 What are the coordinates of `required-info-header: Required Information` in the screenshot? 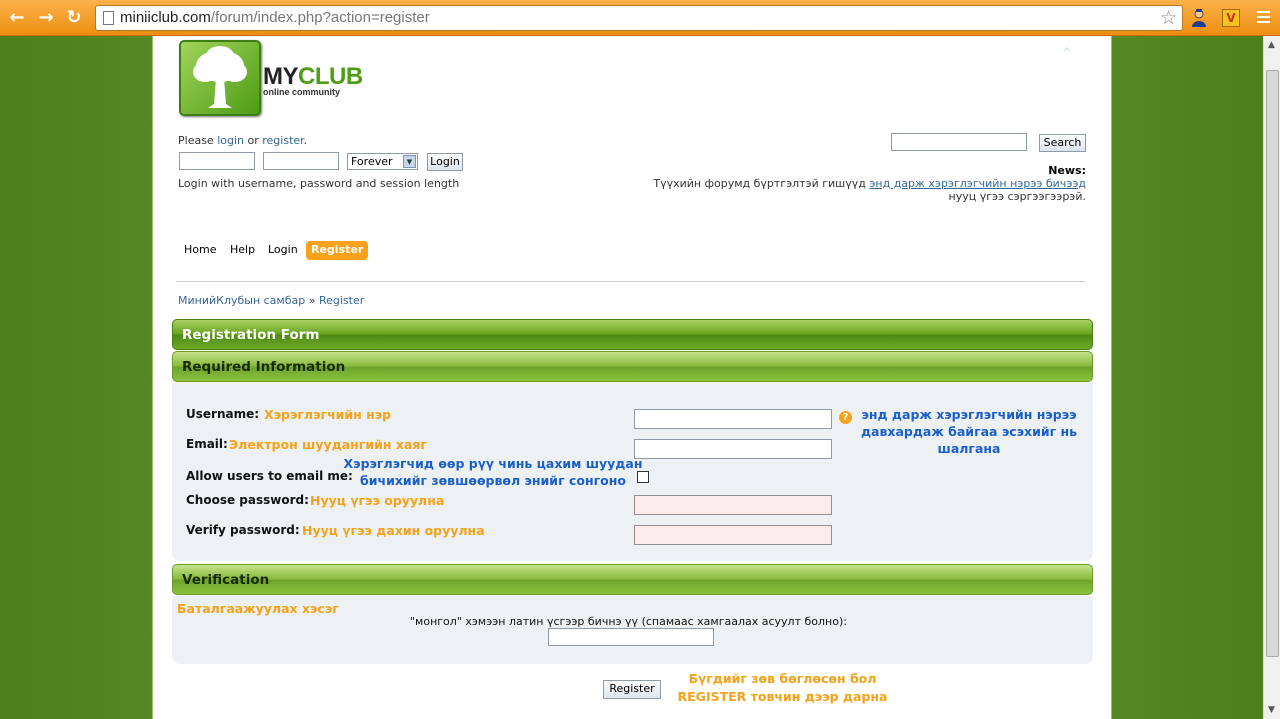 It's located at (632, 366).